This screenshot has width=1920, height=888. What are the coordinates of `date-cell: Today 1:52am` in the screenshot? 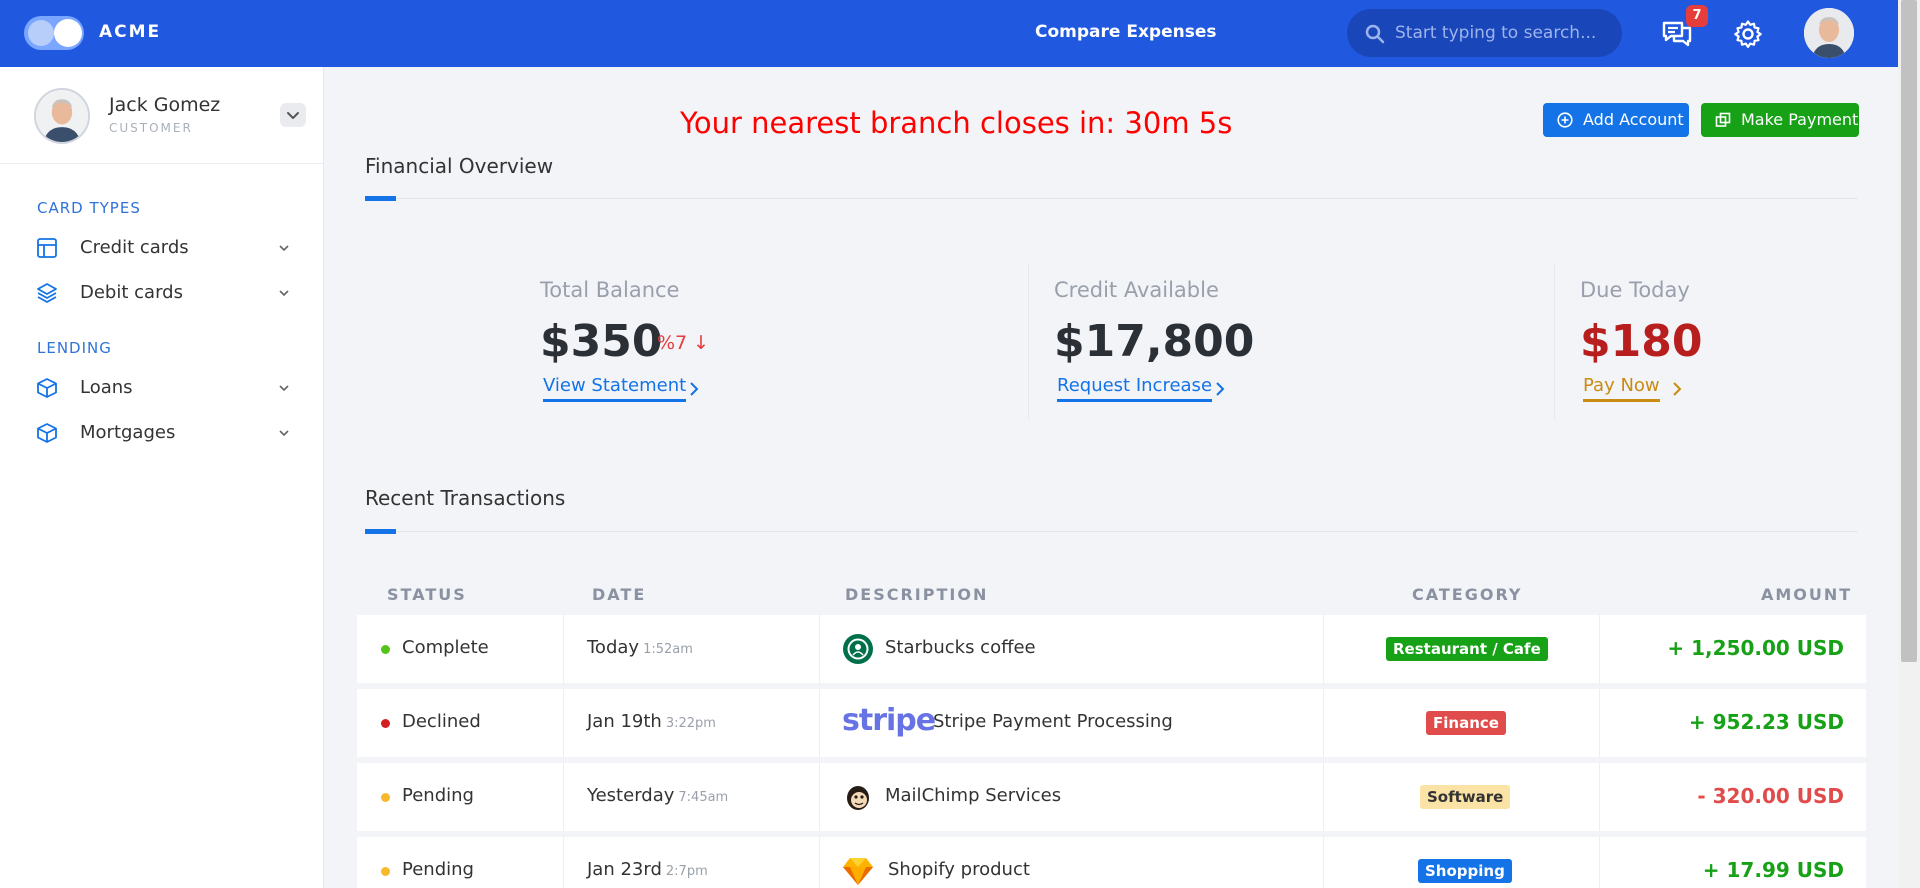 It's located at (640, 647).